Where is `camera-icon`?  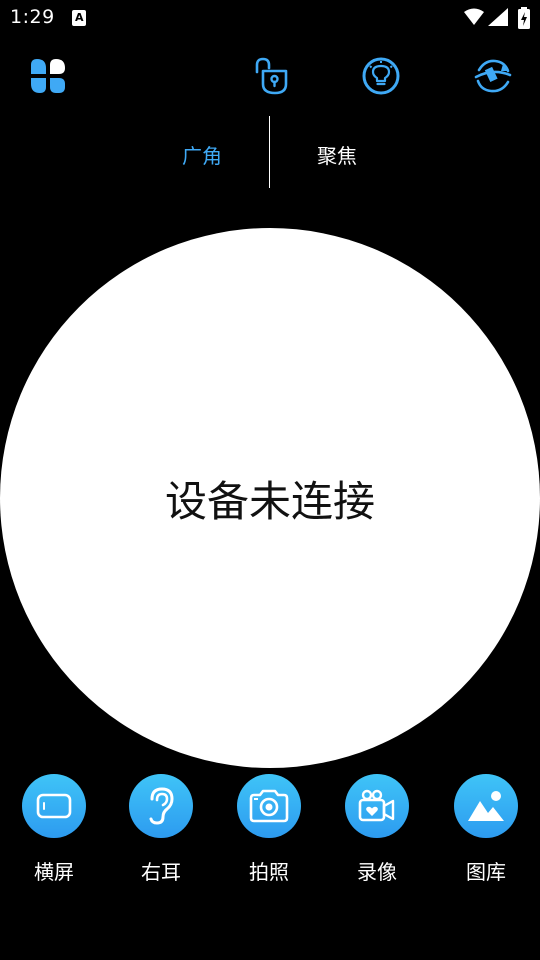 camera-icon is located at coordinates (269, 806).